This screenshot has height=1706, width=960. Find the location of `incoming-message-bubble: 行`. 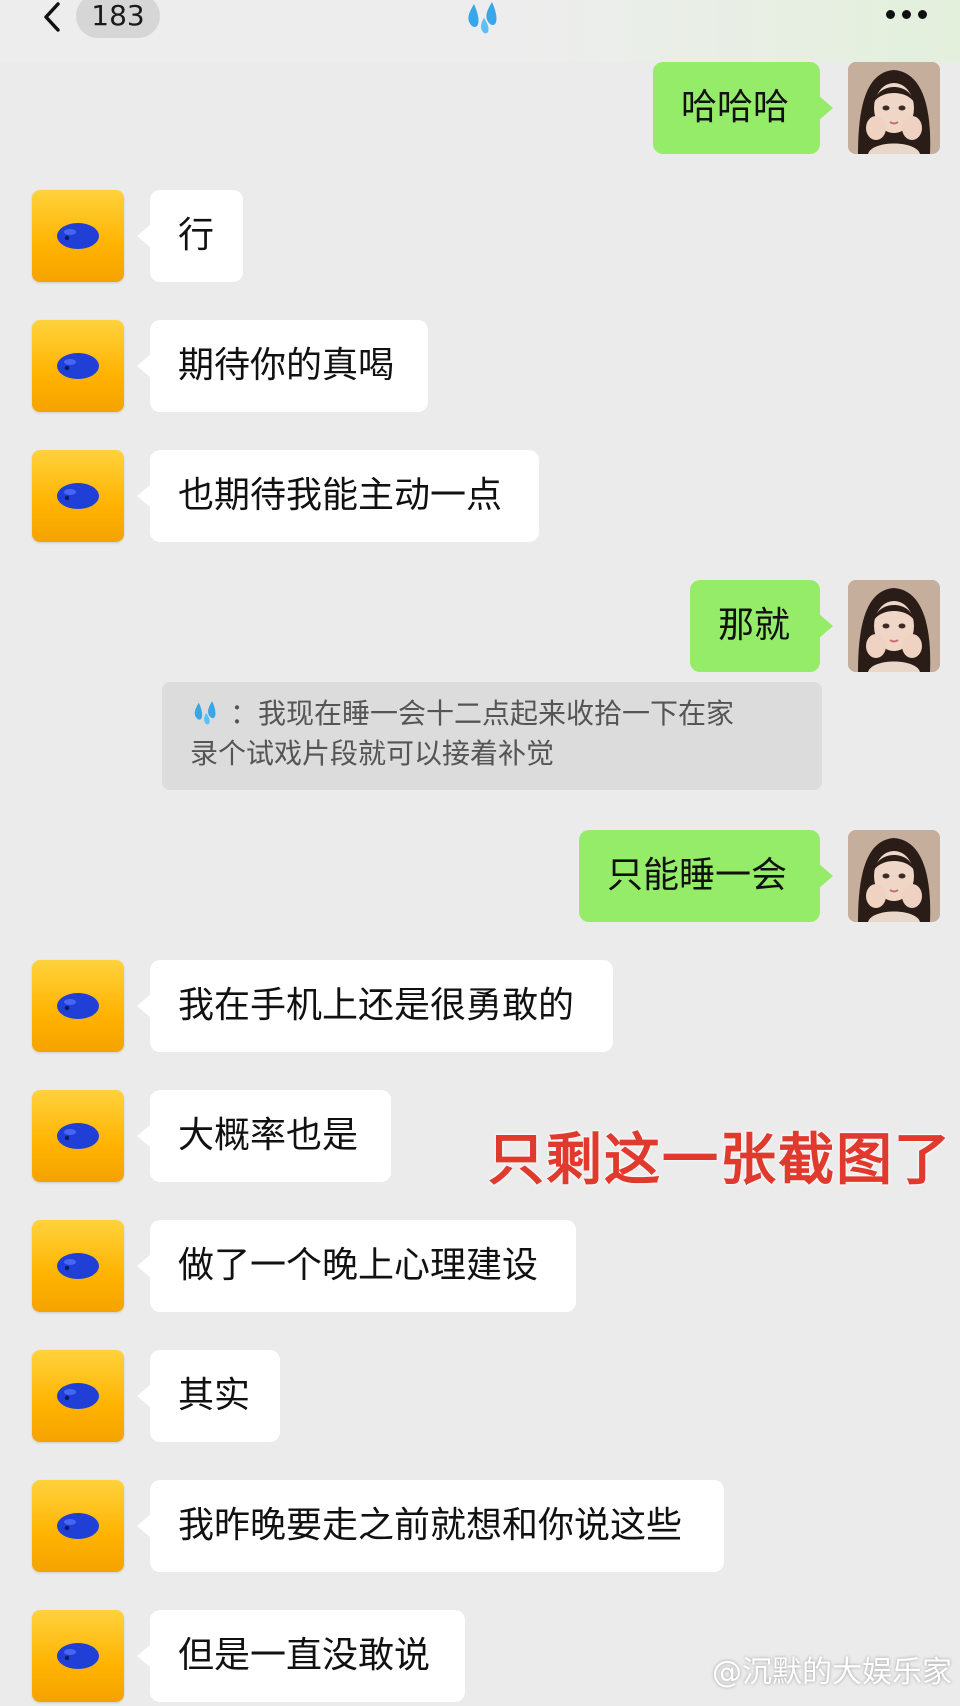

incoming-message-bubble: 行 is located at coordinates (196, 236).